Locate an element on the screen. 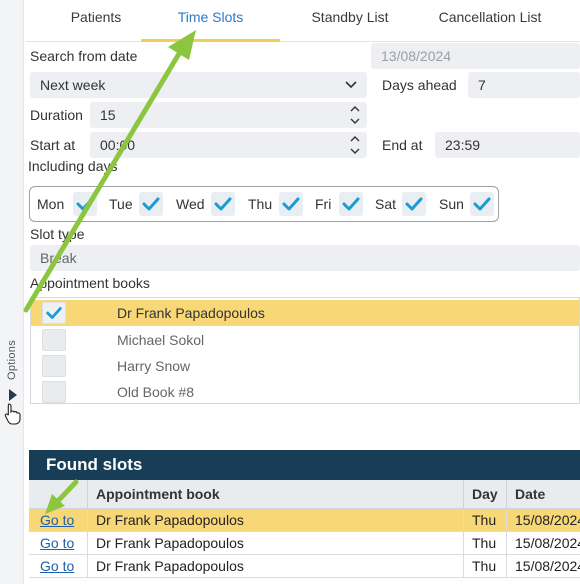  including-days-label: Including days is located at coordinates (73, 166).